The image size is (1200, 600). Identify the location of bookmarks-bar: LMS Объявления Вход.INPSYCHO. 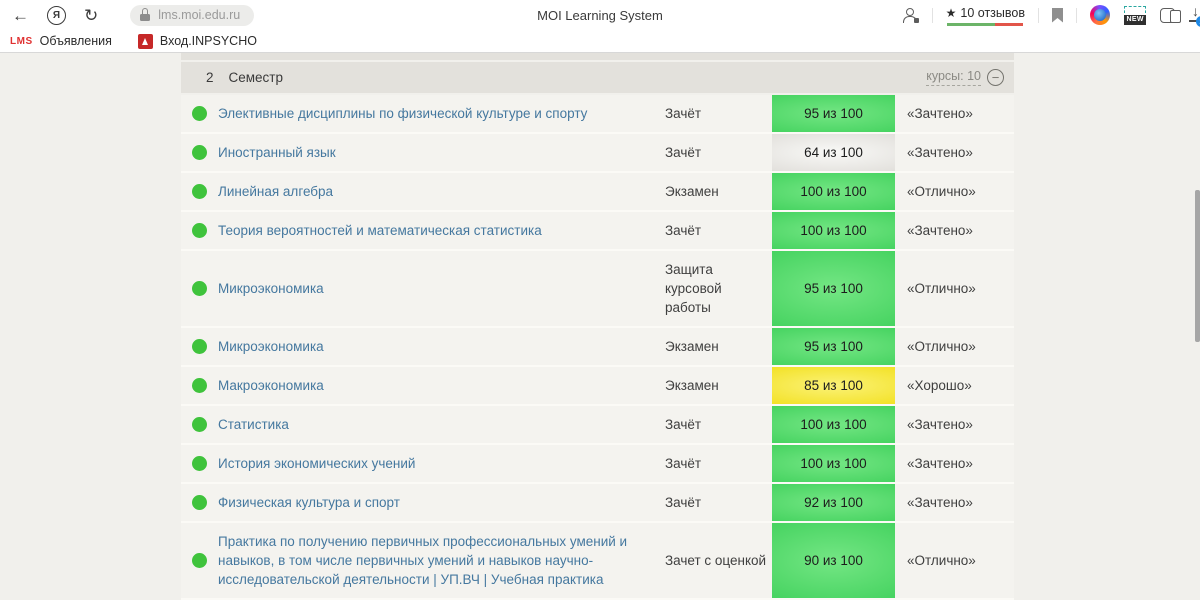
(600, 41).